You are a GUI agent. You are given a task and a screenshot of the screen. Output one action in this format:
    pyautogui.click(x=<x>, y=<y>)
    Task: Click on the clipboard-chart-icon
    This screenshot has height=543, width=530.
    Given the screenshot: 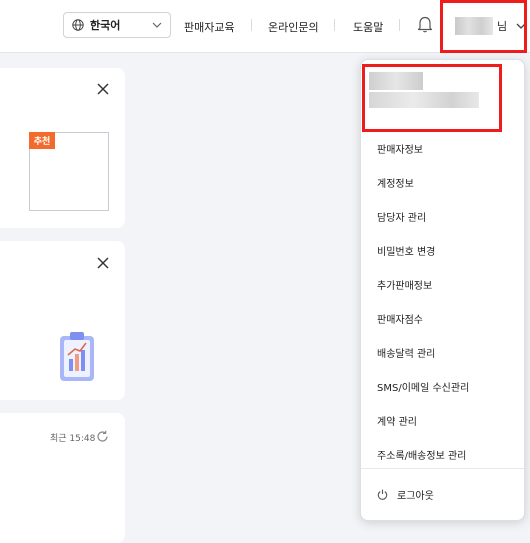 What is the action you would take?
    pyautogui.click(x=77, y=356)
    